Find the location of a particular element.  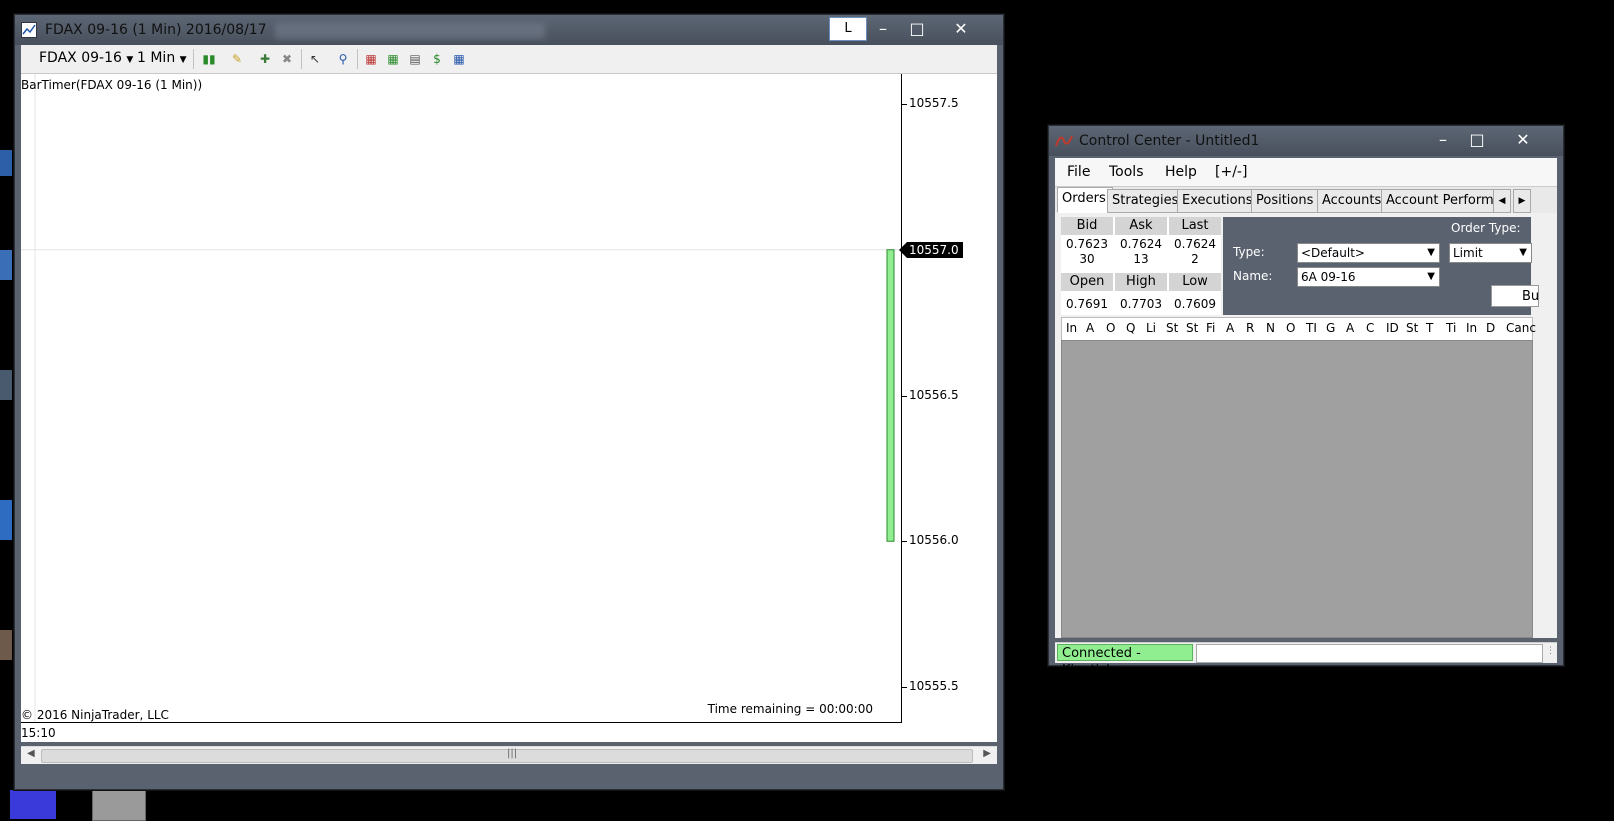

ninjatrader-logo-icon is located at coordinates (1064, 141).